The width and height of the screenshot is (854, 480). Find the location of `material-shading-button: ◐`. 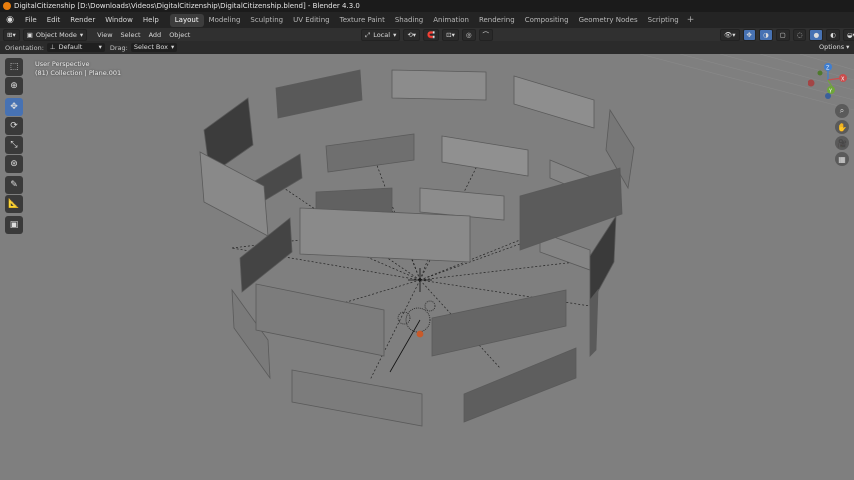

material-shading-button: ◐ is located at coordinates (833, 35).